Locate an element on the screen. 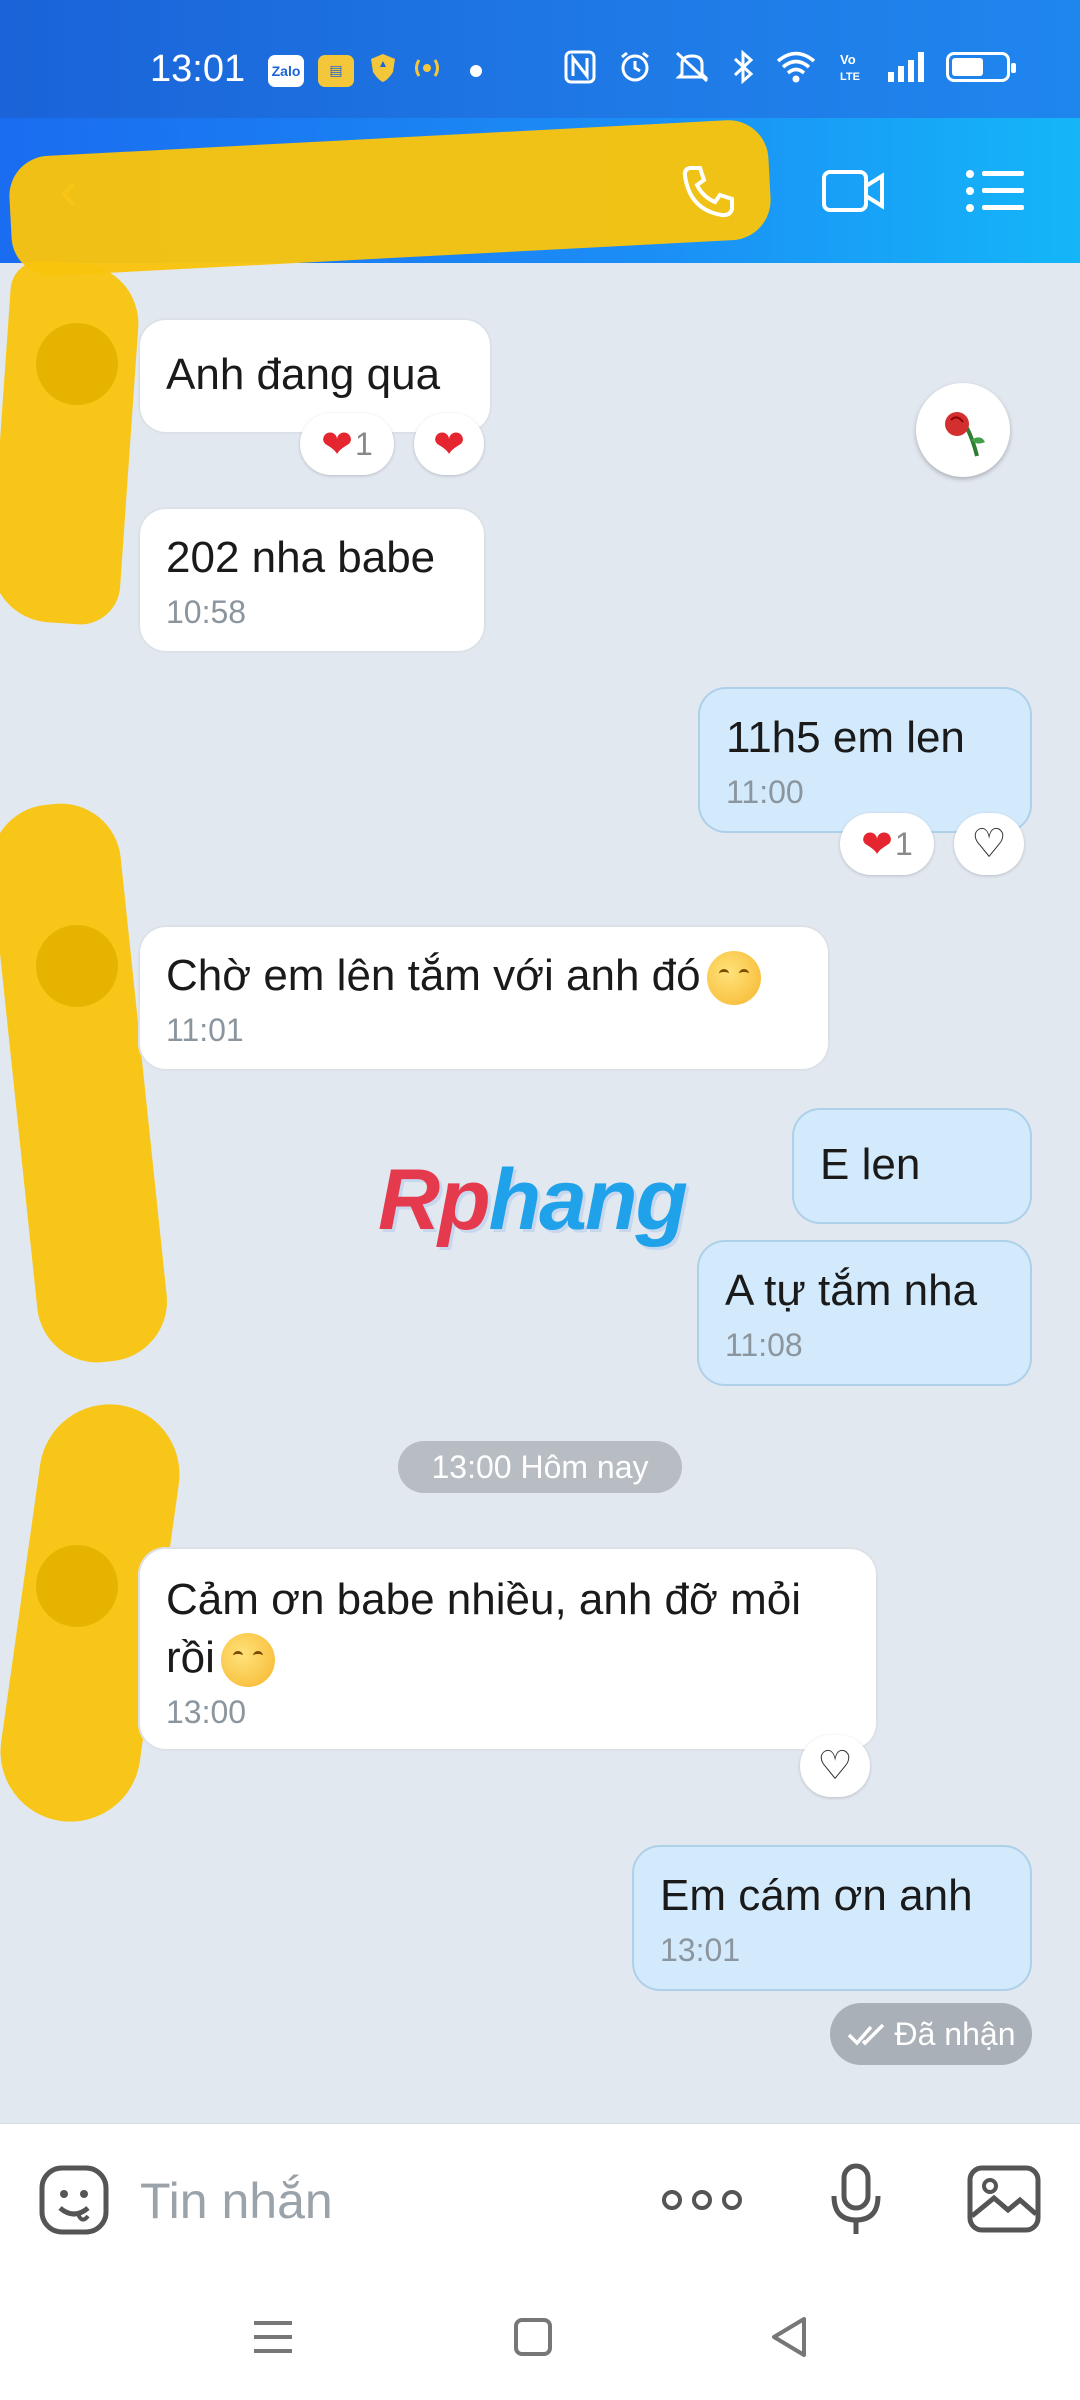  message-bubble-incoming: Cảm ơn babe nhiều, anh đỡ mỏi rồi 13:00 is located at coordinates (508, 1649).